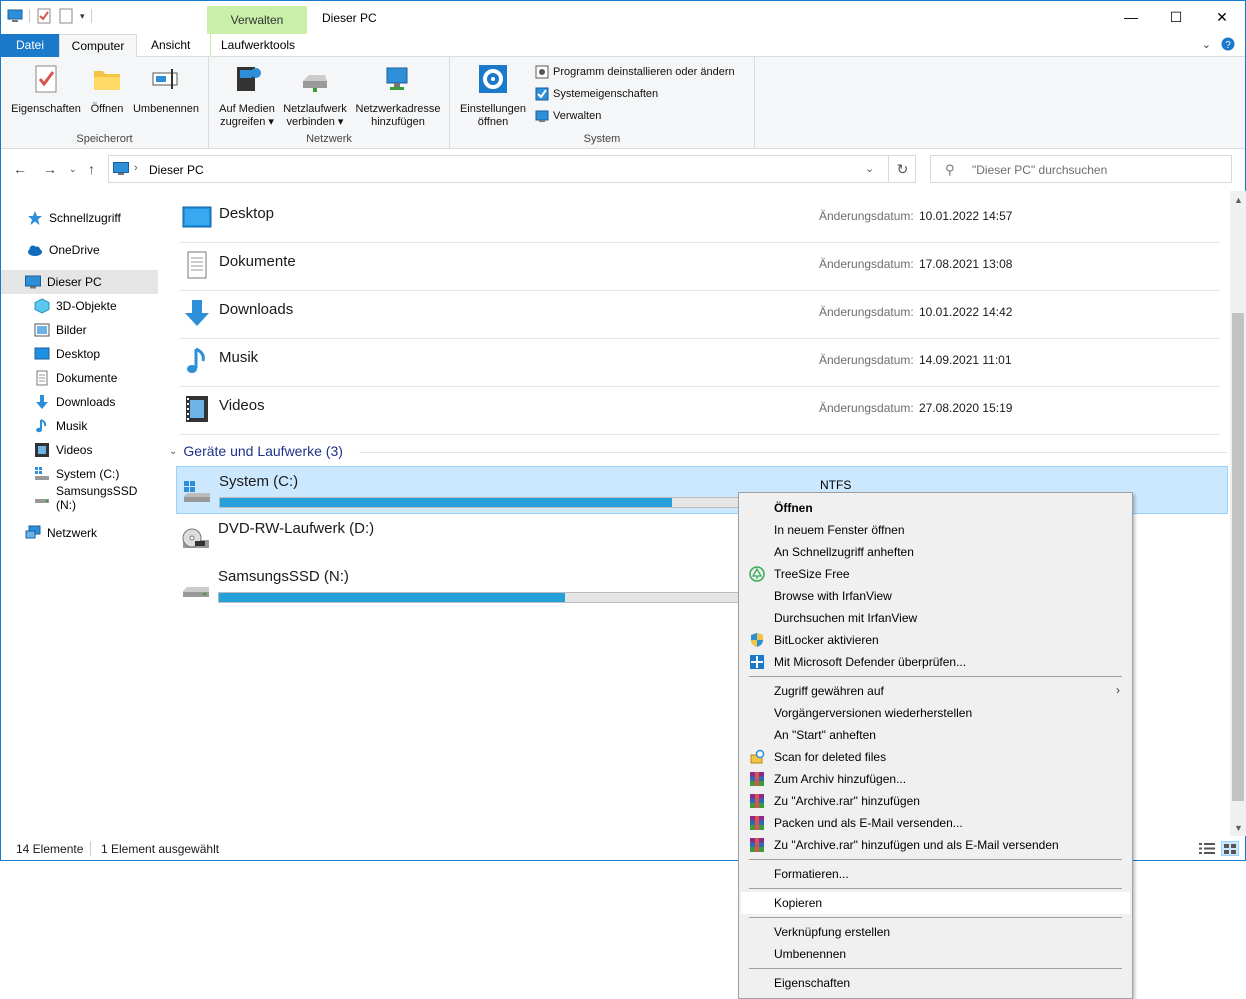 The width and height of the screenshot is (1246, 999). Describe the element at coordinates (1238, 200) in the screenshot. I see `scroll-up-icon: ▲` at that location.